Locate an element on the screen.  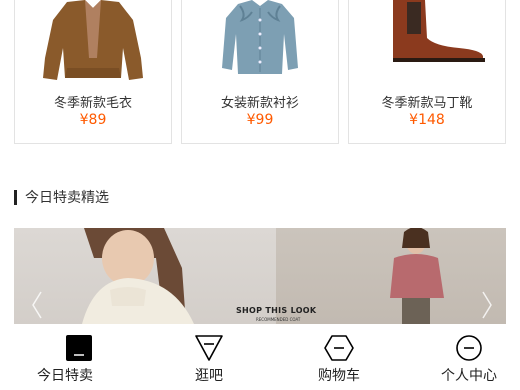
section-title: 今日特卖精选 is located at coordinates (67, 198).